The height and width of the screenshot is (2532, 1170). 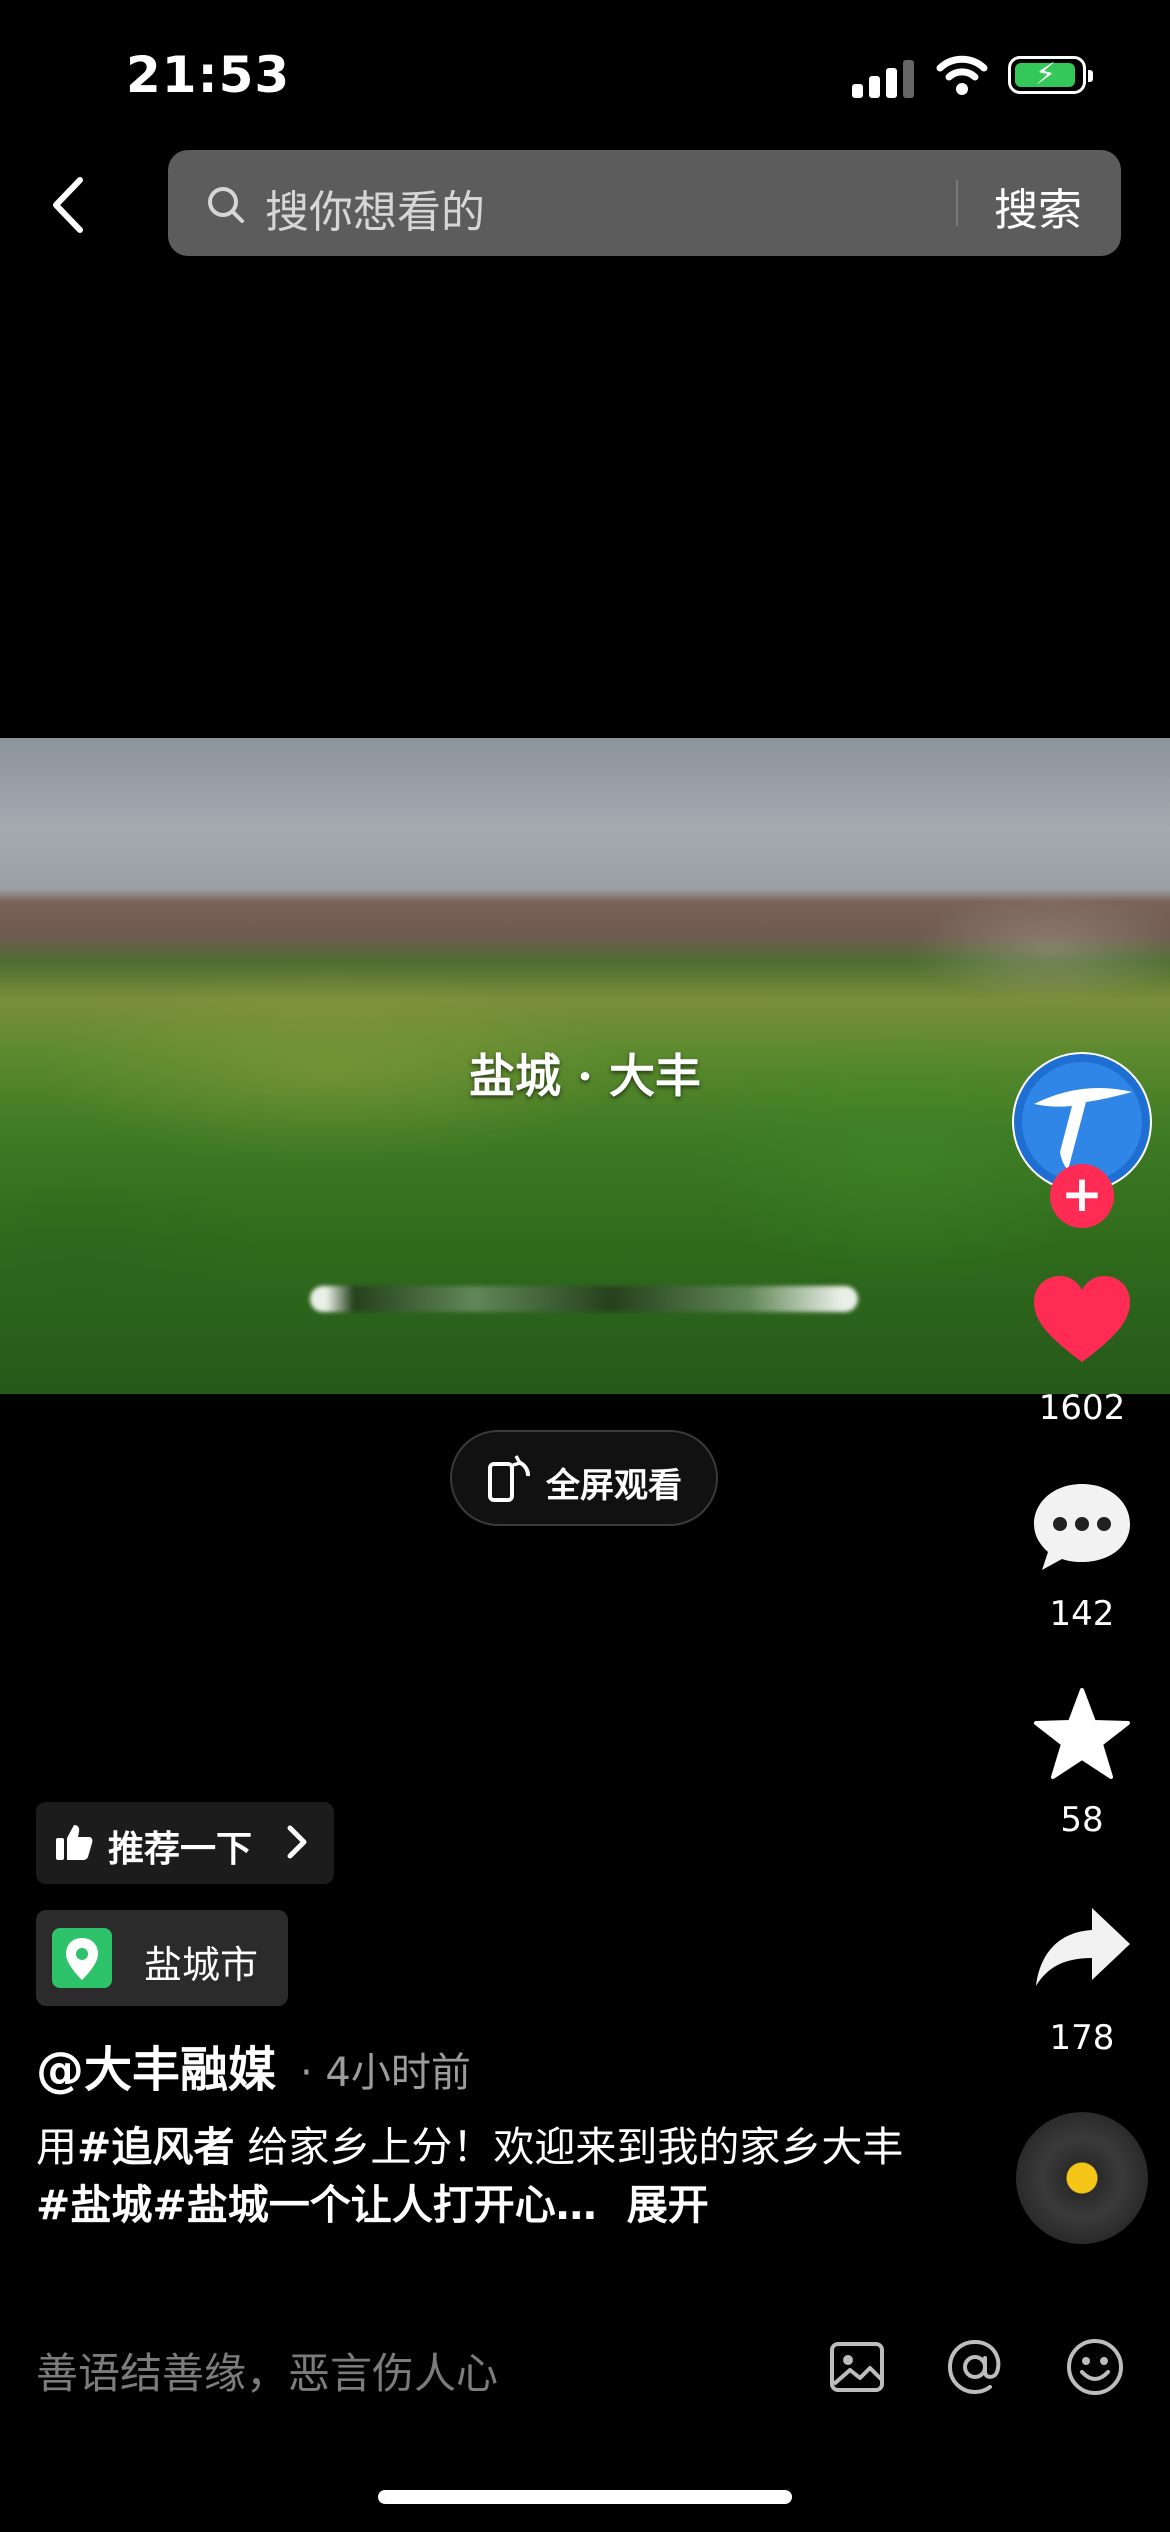 I want to click on like-count: 1602, so click(x=1082, y=1408).